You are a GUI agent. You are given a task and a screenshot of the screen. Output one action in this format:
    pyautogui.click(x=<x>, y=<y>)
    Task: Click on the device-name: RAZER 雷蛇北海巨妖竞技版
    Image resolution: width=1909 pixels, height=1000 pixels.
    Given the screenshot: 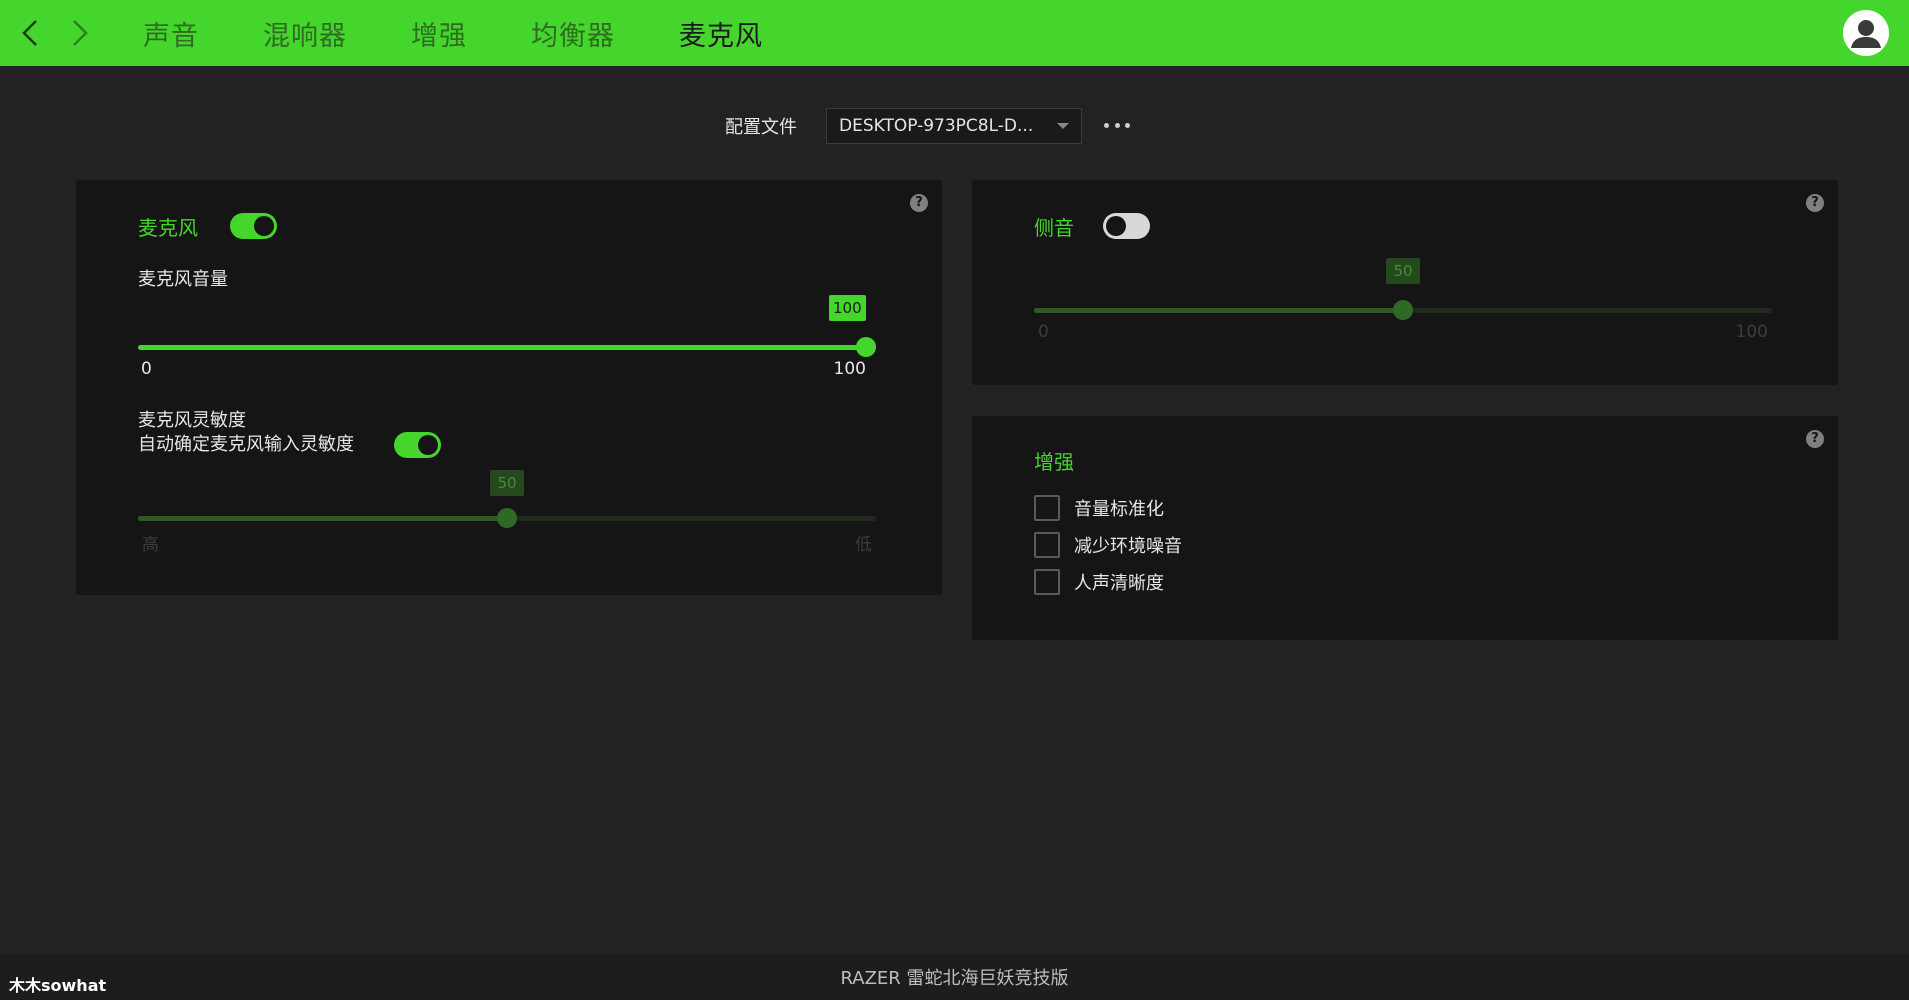 What is the action you would take?
    pyautogui.click(x=954, y=978)
    